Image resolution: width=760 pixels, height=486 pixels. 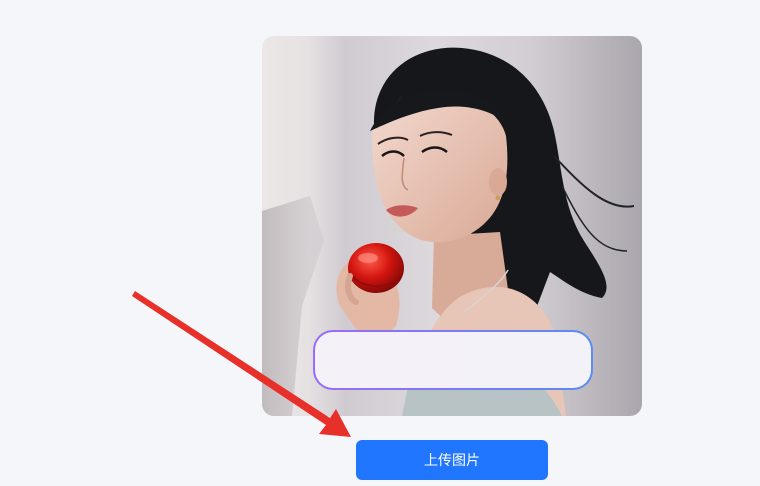 What do you see at coordinates (453, 360) in the screenshot?
I see `photo-caption-box` at bounding box center [453, 360].